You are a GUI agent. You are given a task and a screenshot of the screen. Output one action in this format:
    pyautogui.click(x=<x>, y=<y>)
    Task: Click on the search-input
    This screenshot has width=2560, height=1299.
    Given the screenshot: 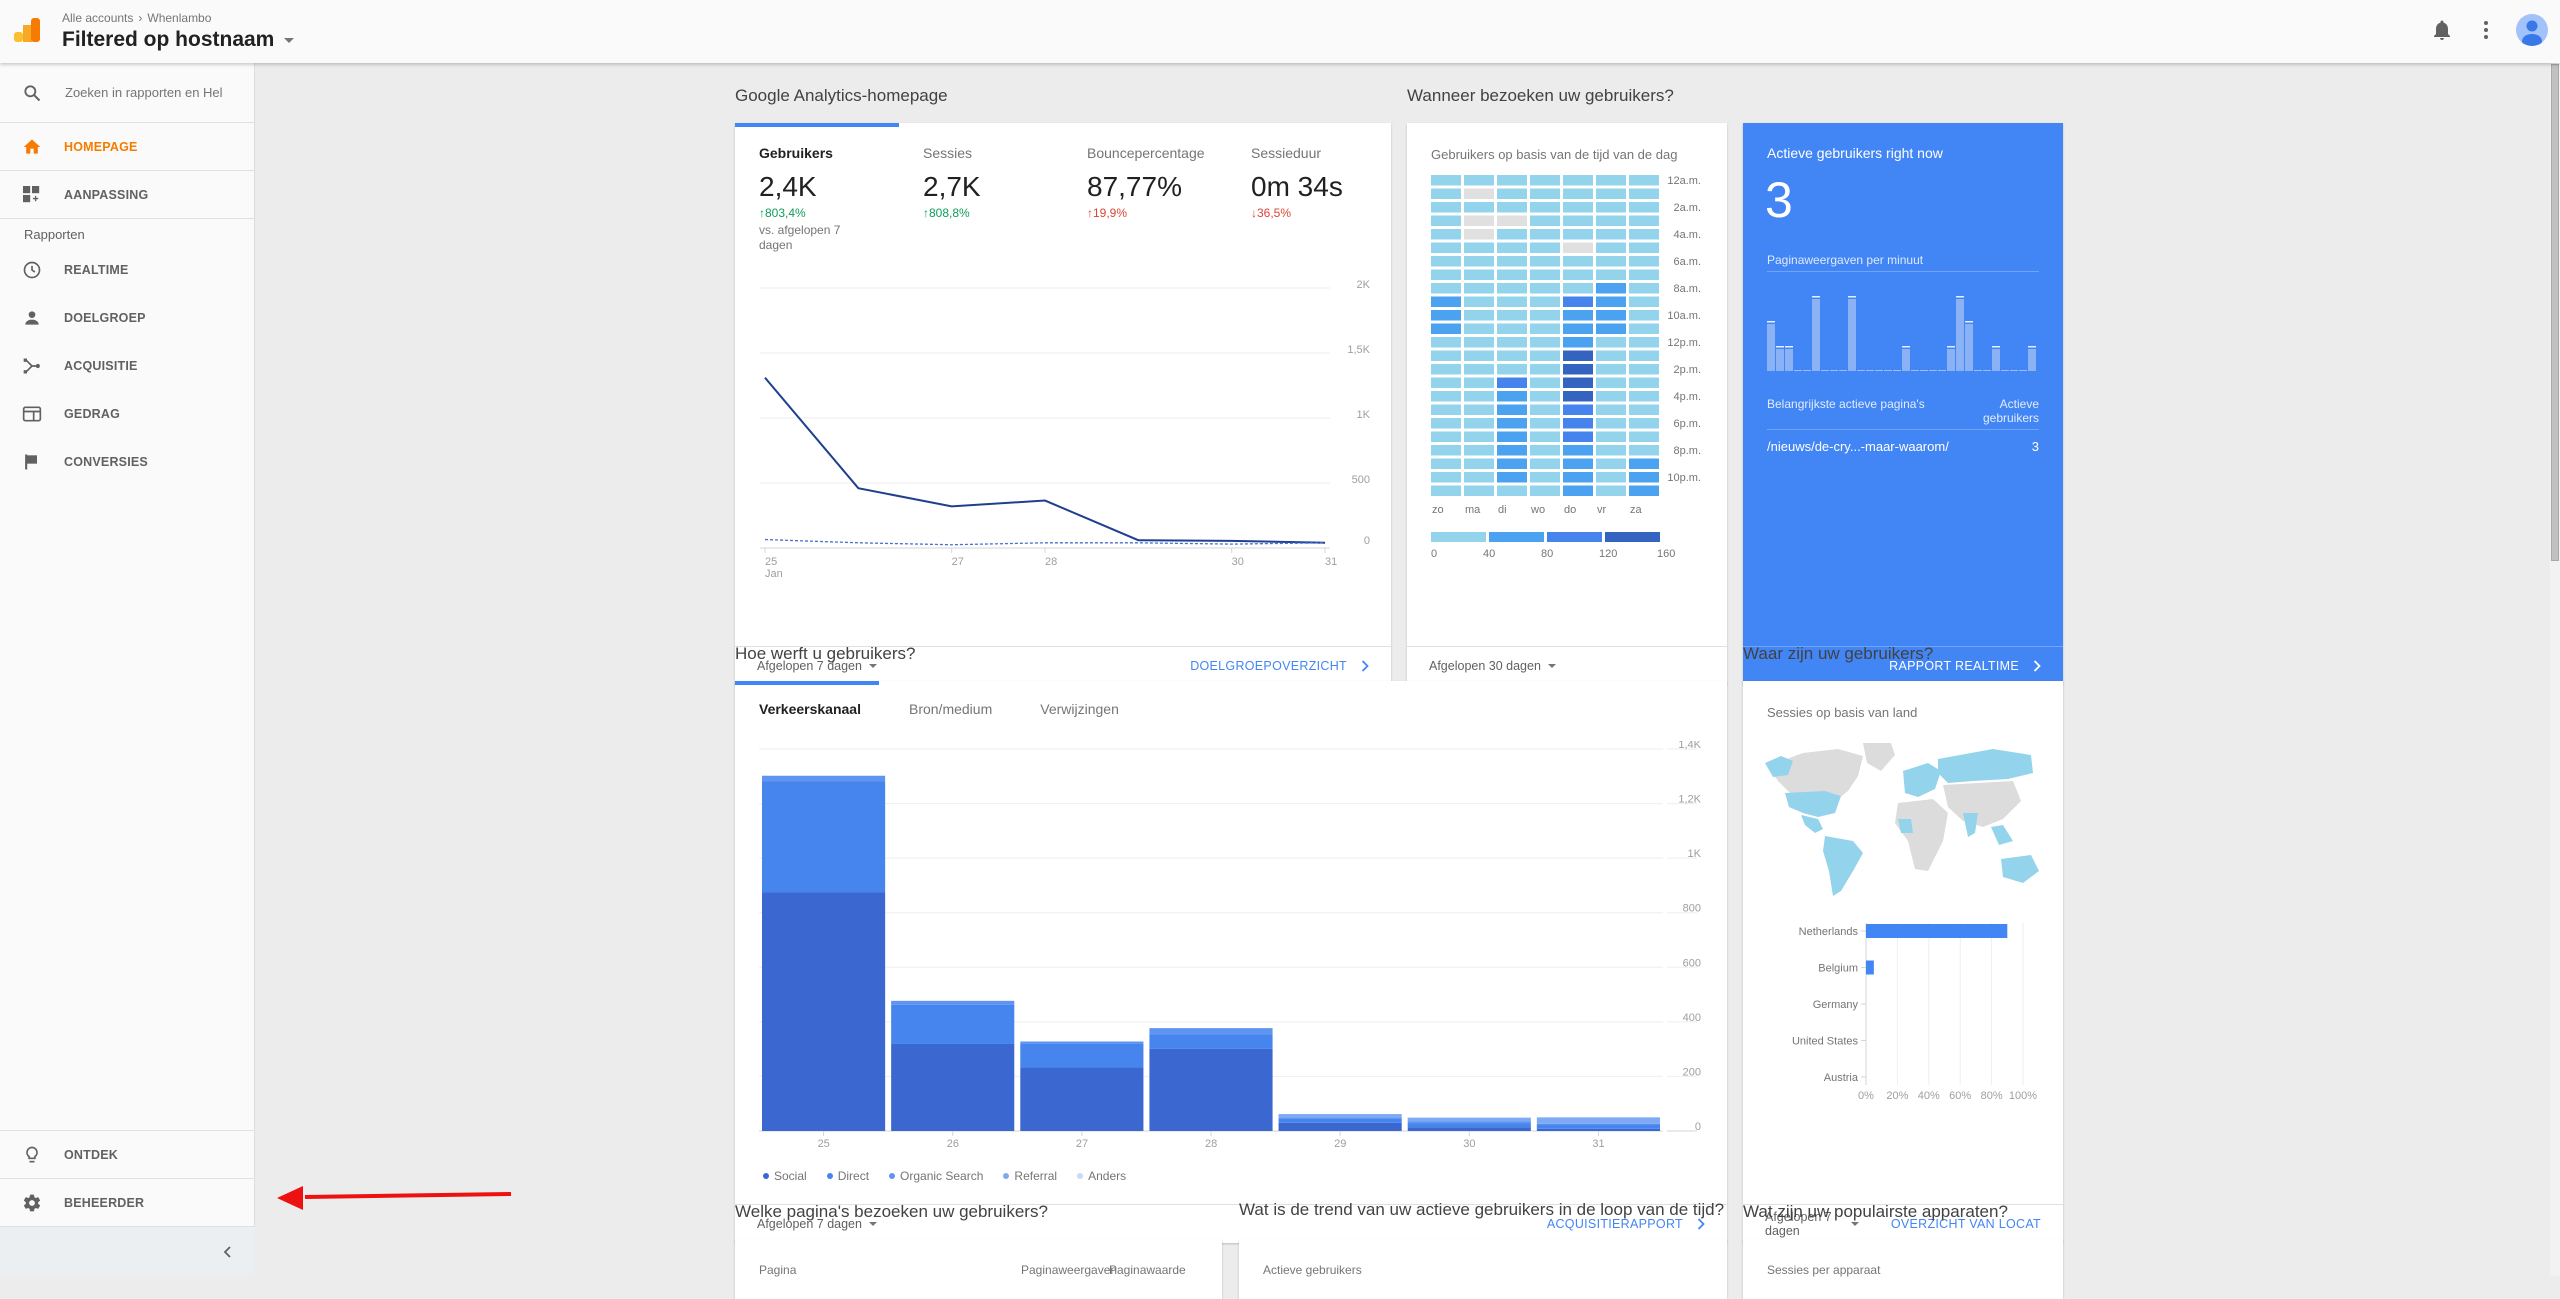 What is the action you would take?
    pyautogui.click(x=155, y=92)
    